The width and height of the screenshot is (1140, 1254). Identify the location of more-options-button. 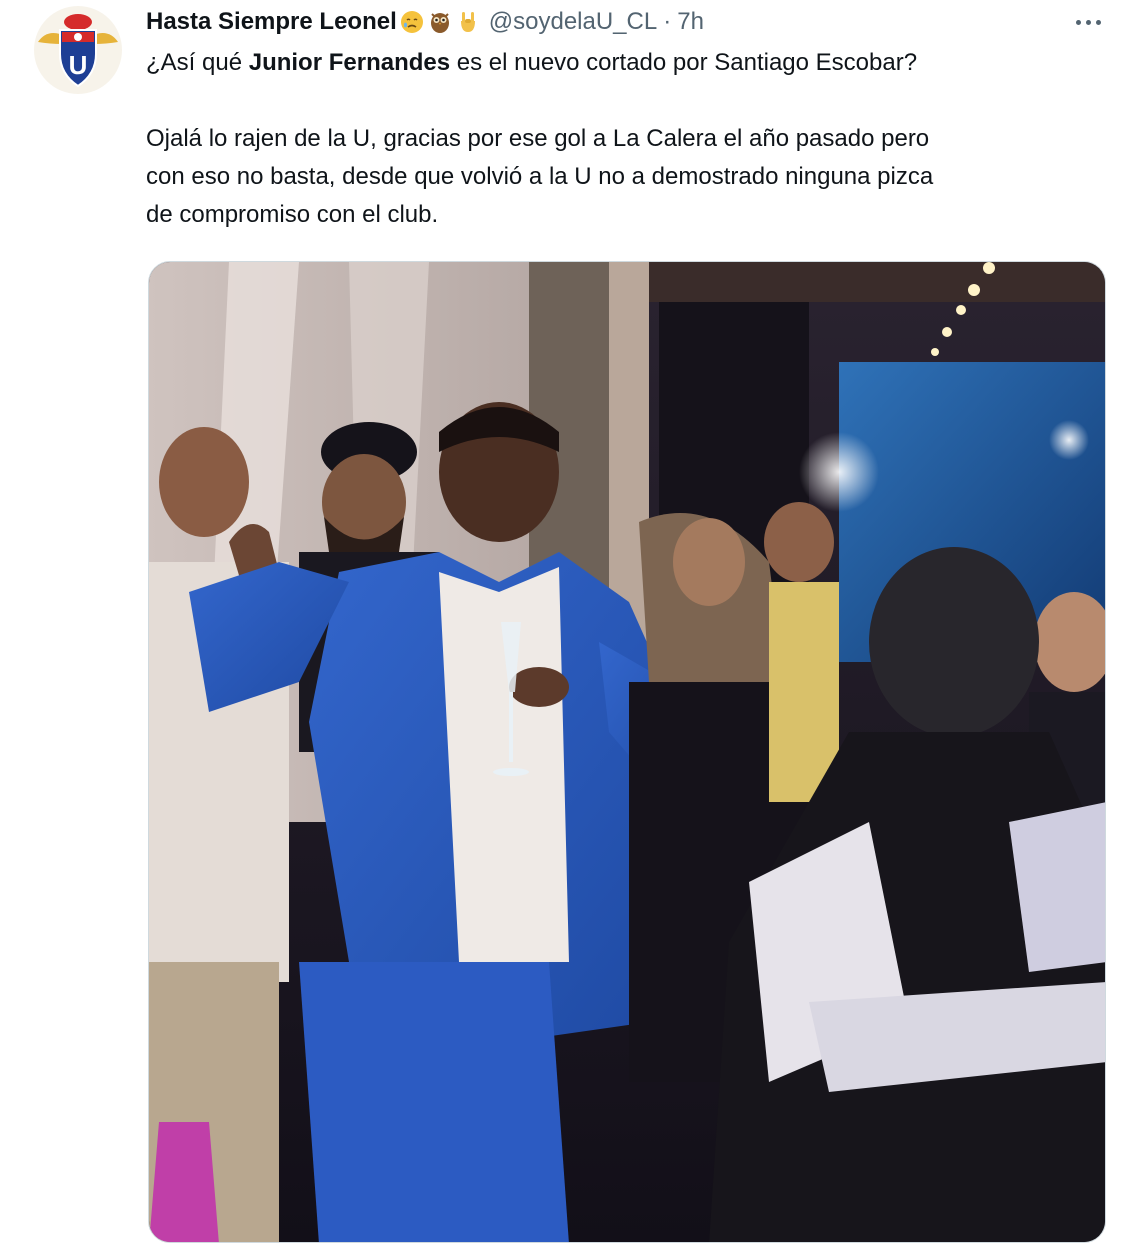
(1088, 22).